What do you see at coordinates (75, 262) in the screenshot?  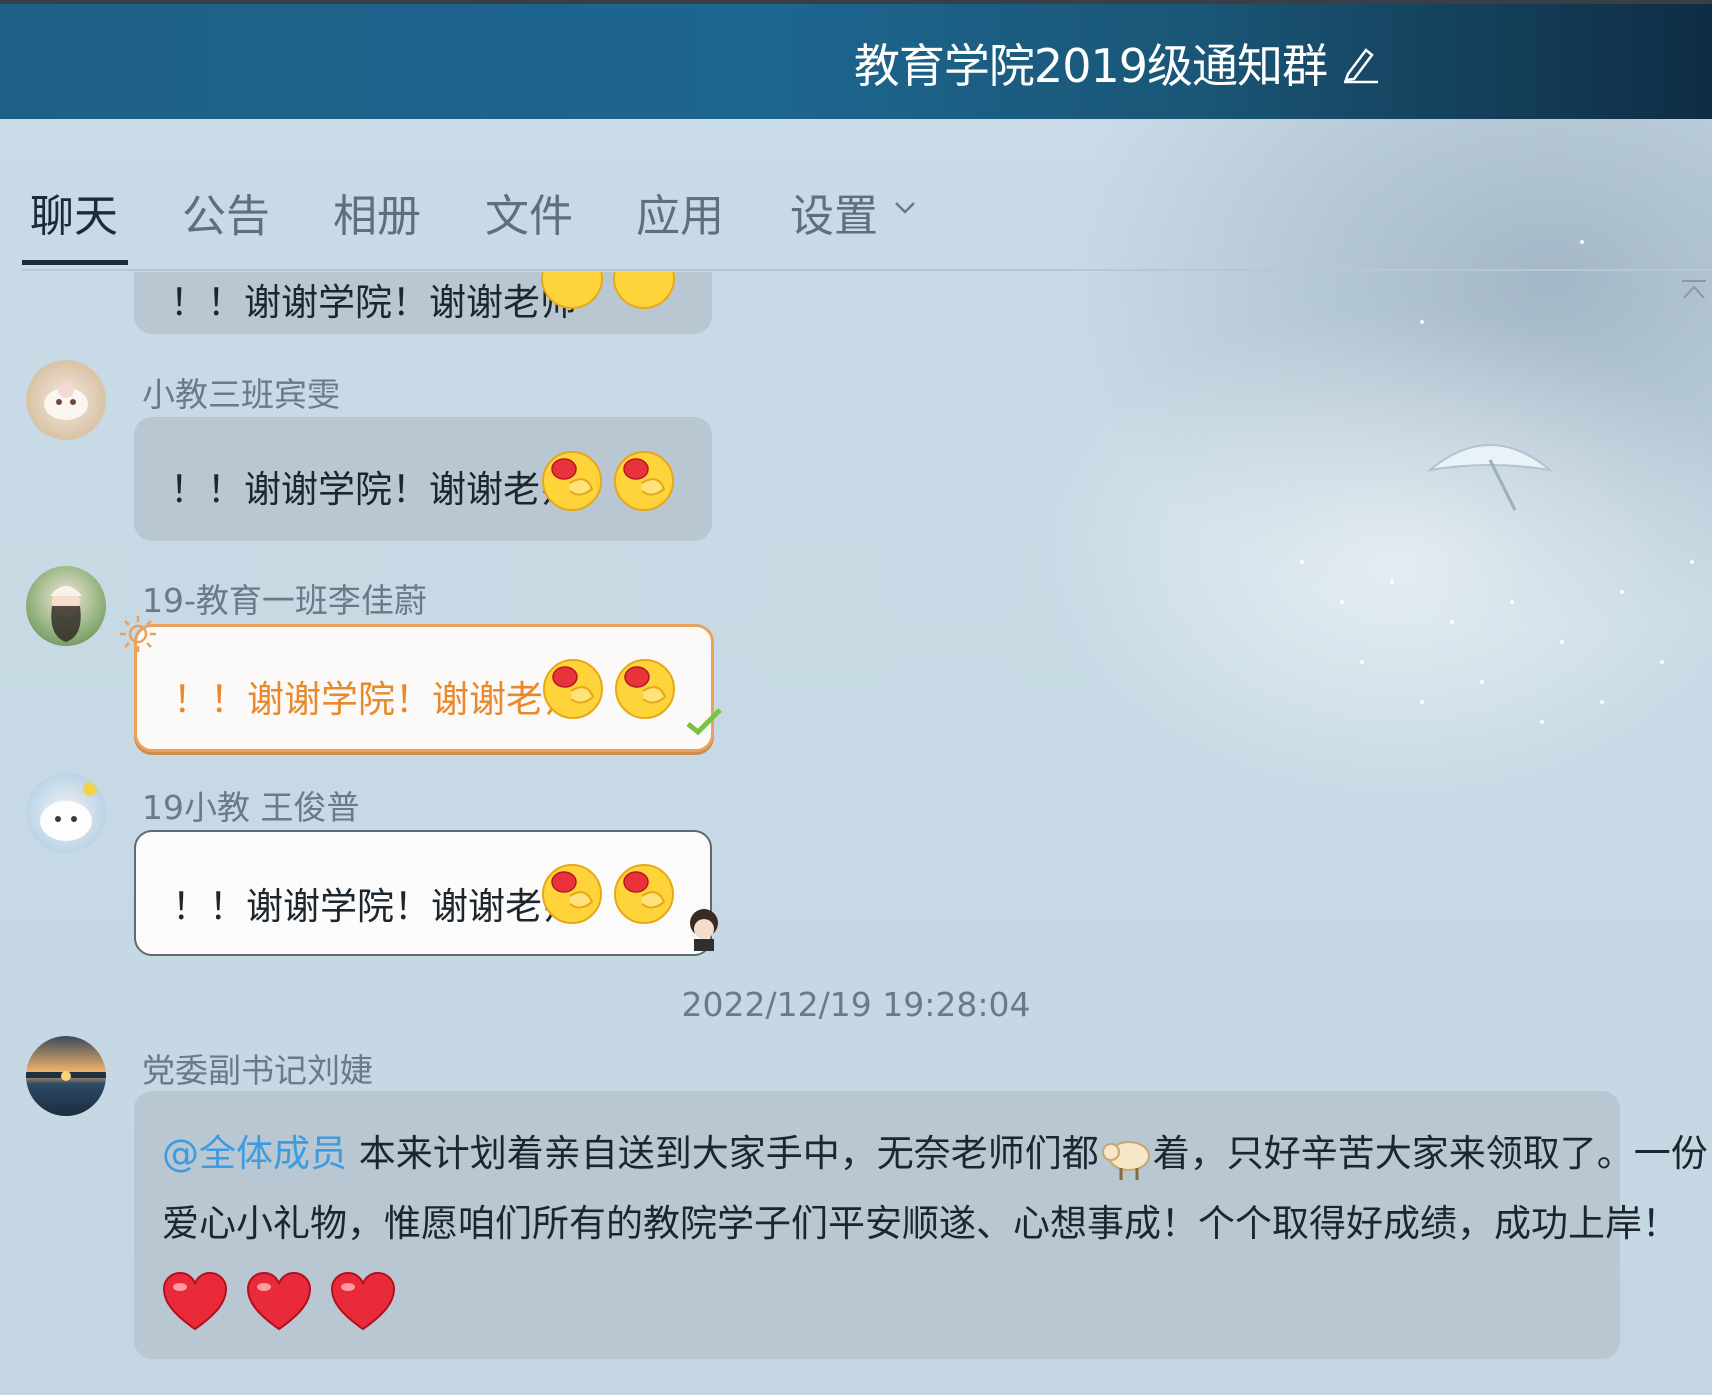 I see `active-tab-indicator` at bounding box center [75, 262].